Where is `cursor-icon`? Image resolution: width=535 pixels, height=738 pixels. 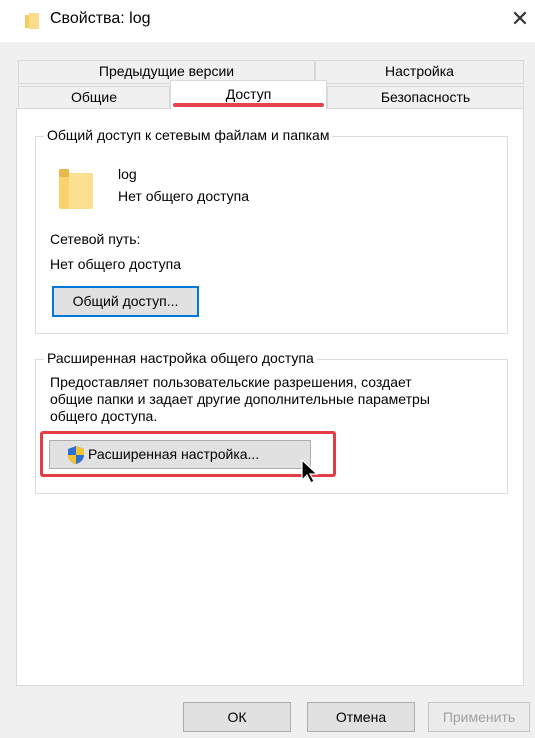 cursor-icon is located at coordinates (310, 471).